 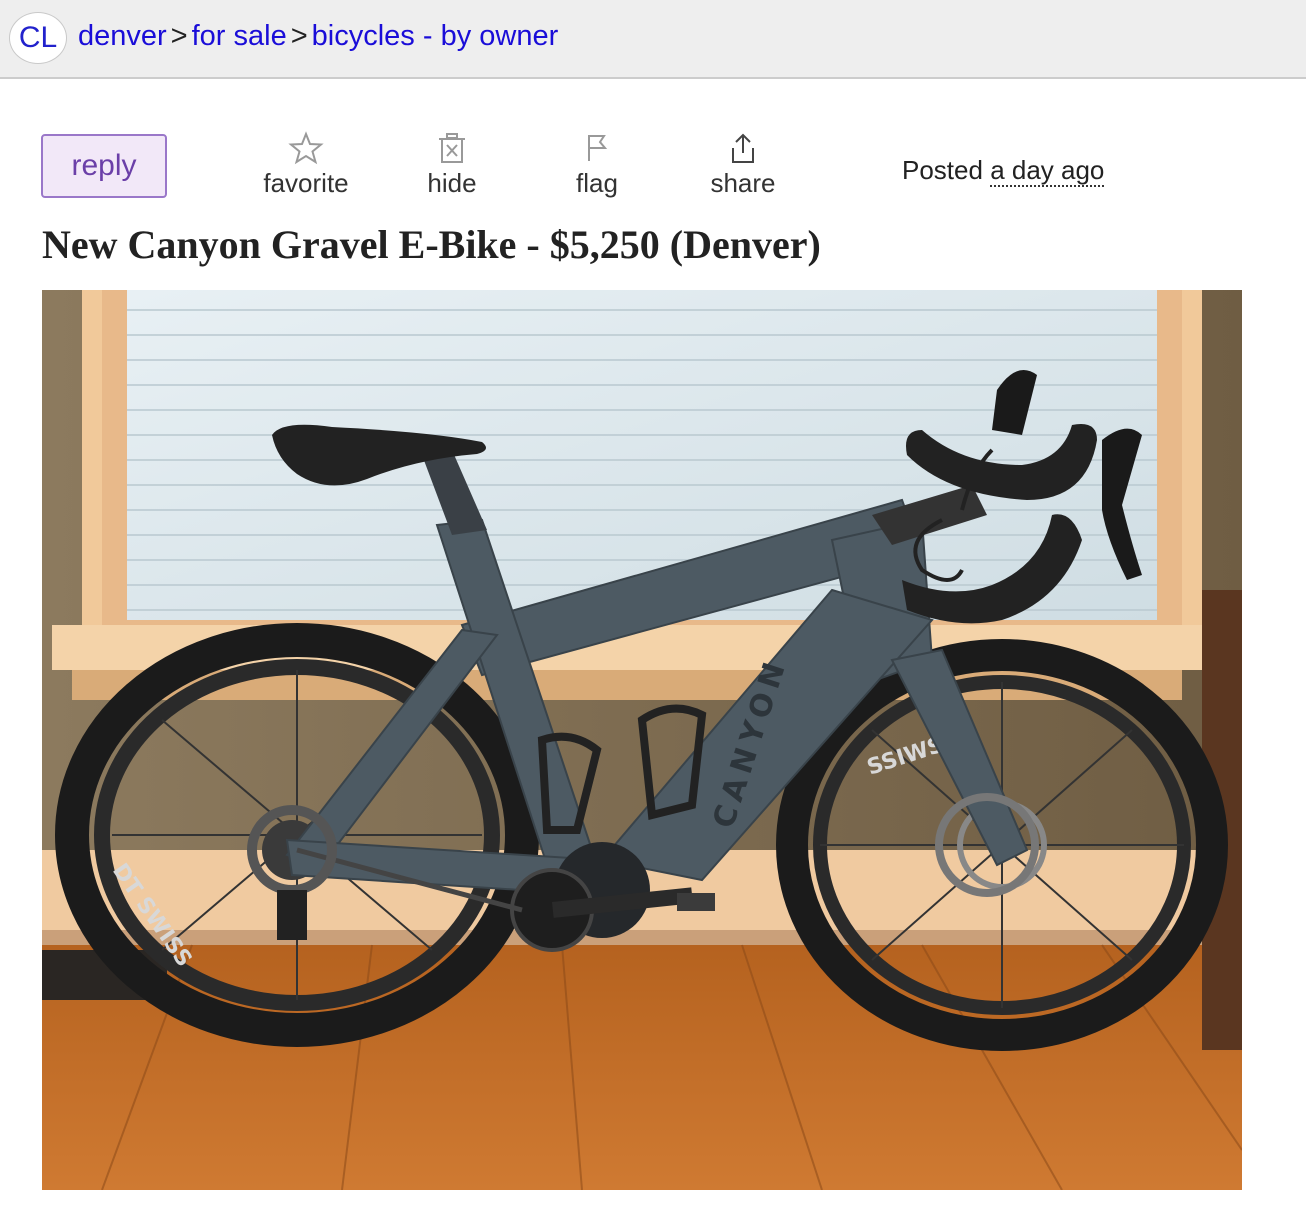 I want to click on share-label: share, so click(x=743, y=183).